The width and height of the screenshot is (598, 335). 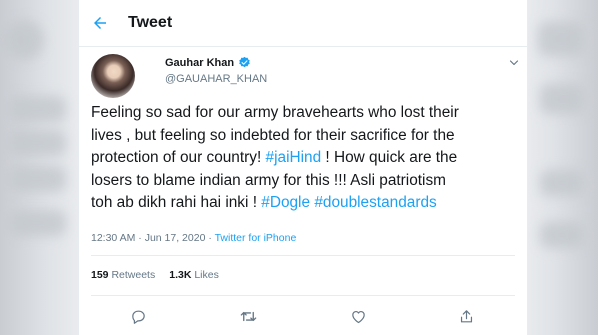 I want to click on retweet-button, so click(x=248, y=316).